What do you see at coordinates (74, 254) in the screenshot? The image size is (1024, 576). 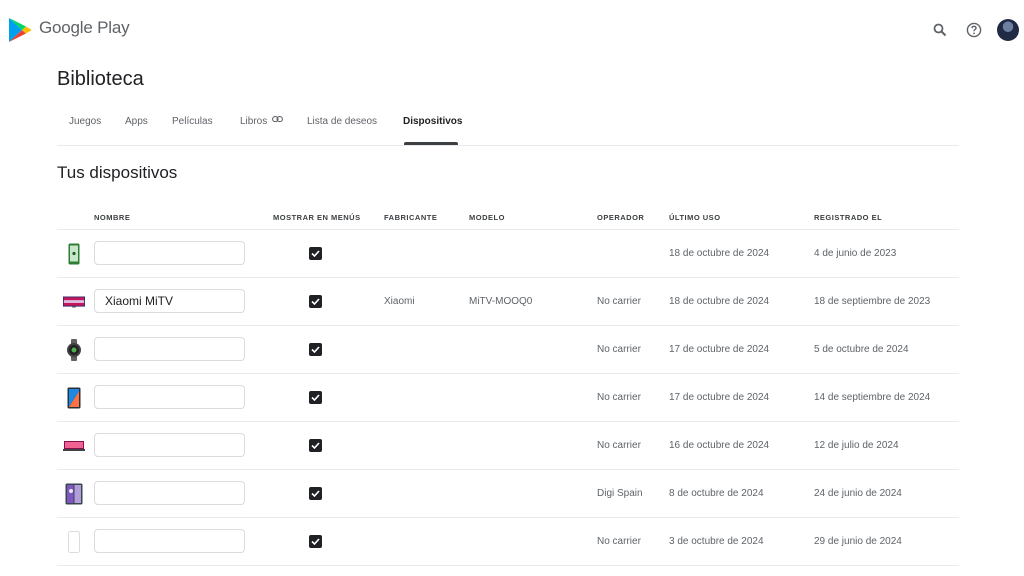 I see `android-phone-icon` at bounding box center [74, 254].